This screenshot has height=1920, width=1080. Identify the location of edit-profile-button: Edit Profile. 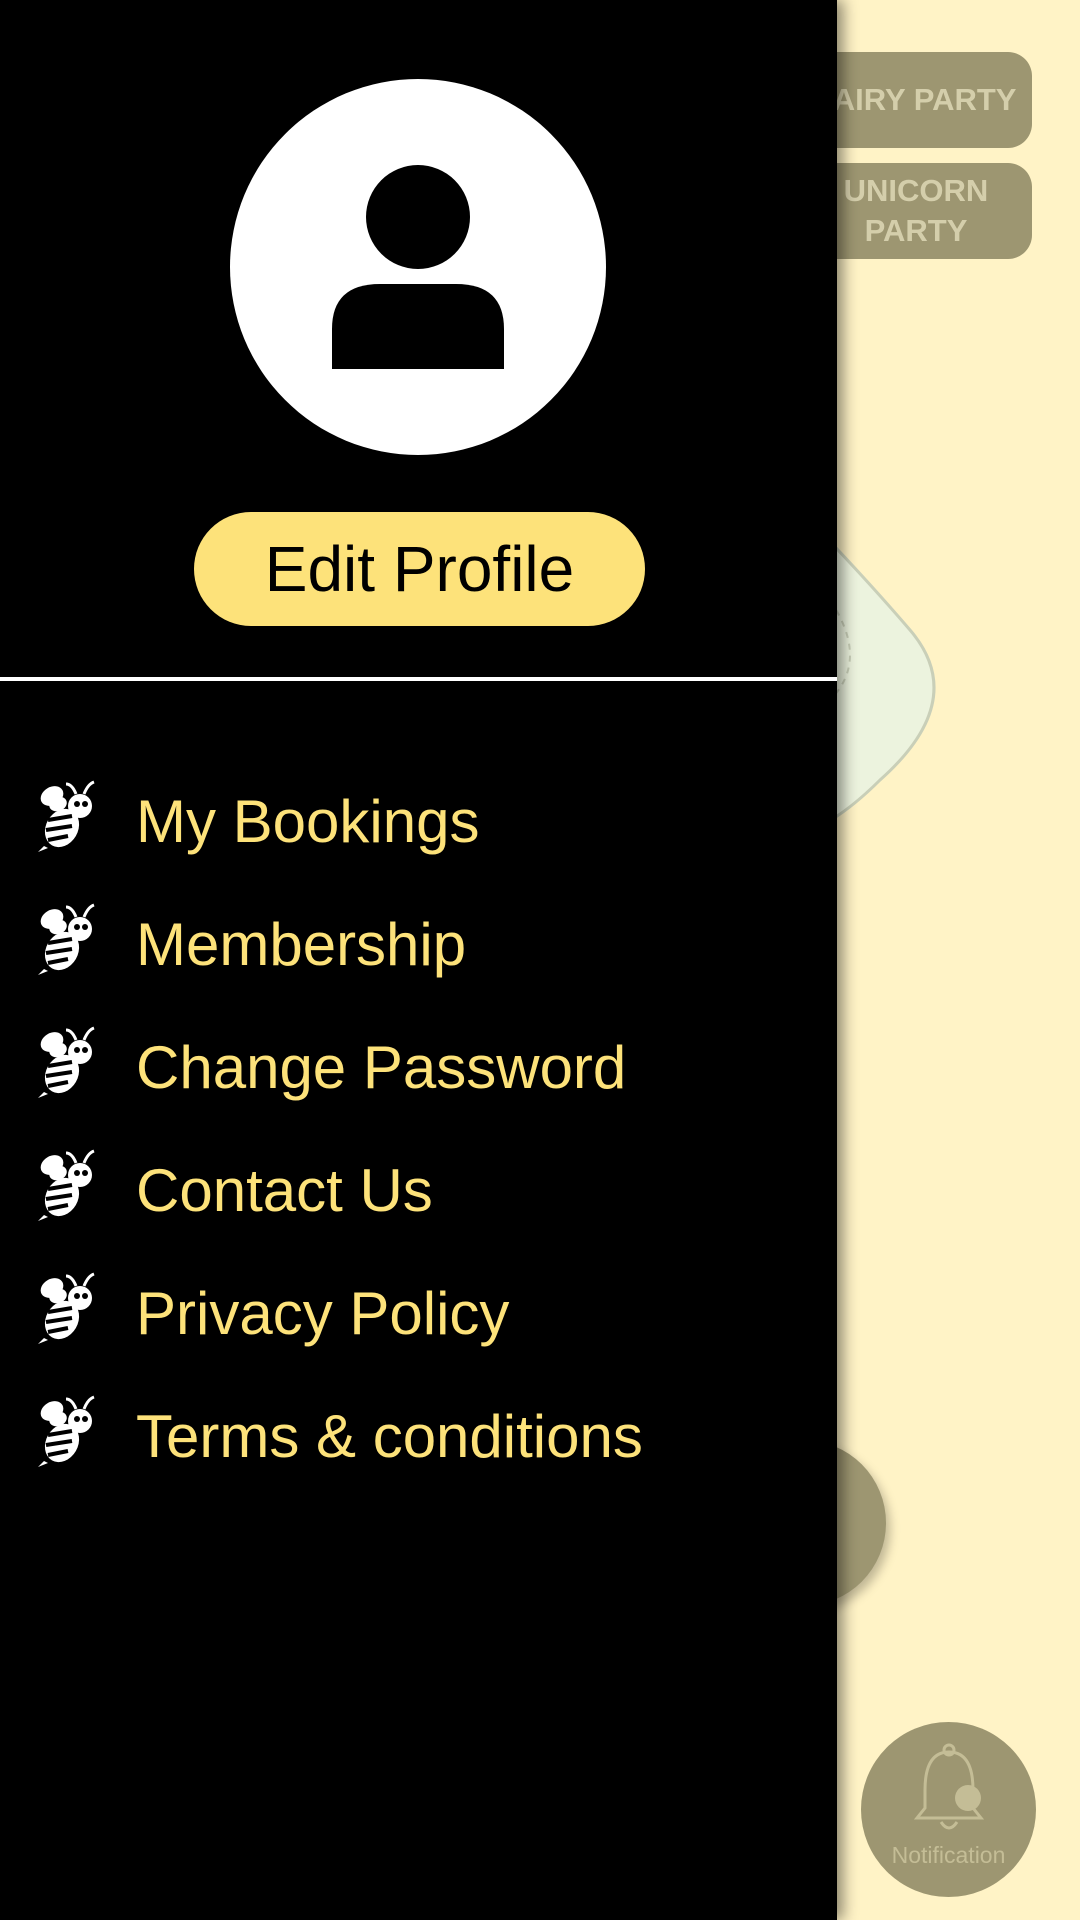
(419, 569).